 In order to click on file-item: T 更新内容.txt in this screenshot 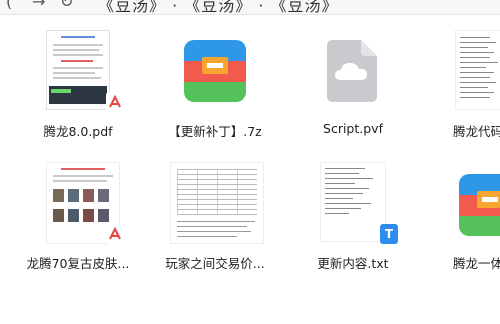, I will do `click(353, 217)`.